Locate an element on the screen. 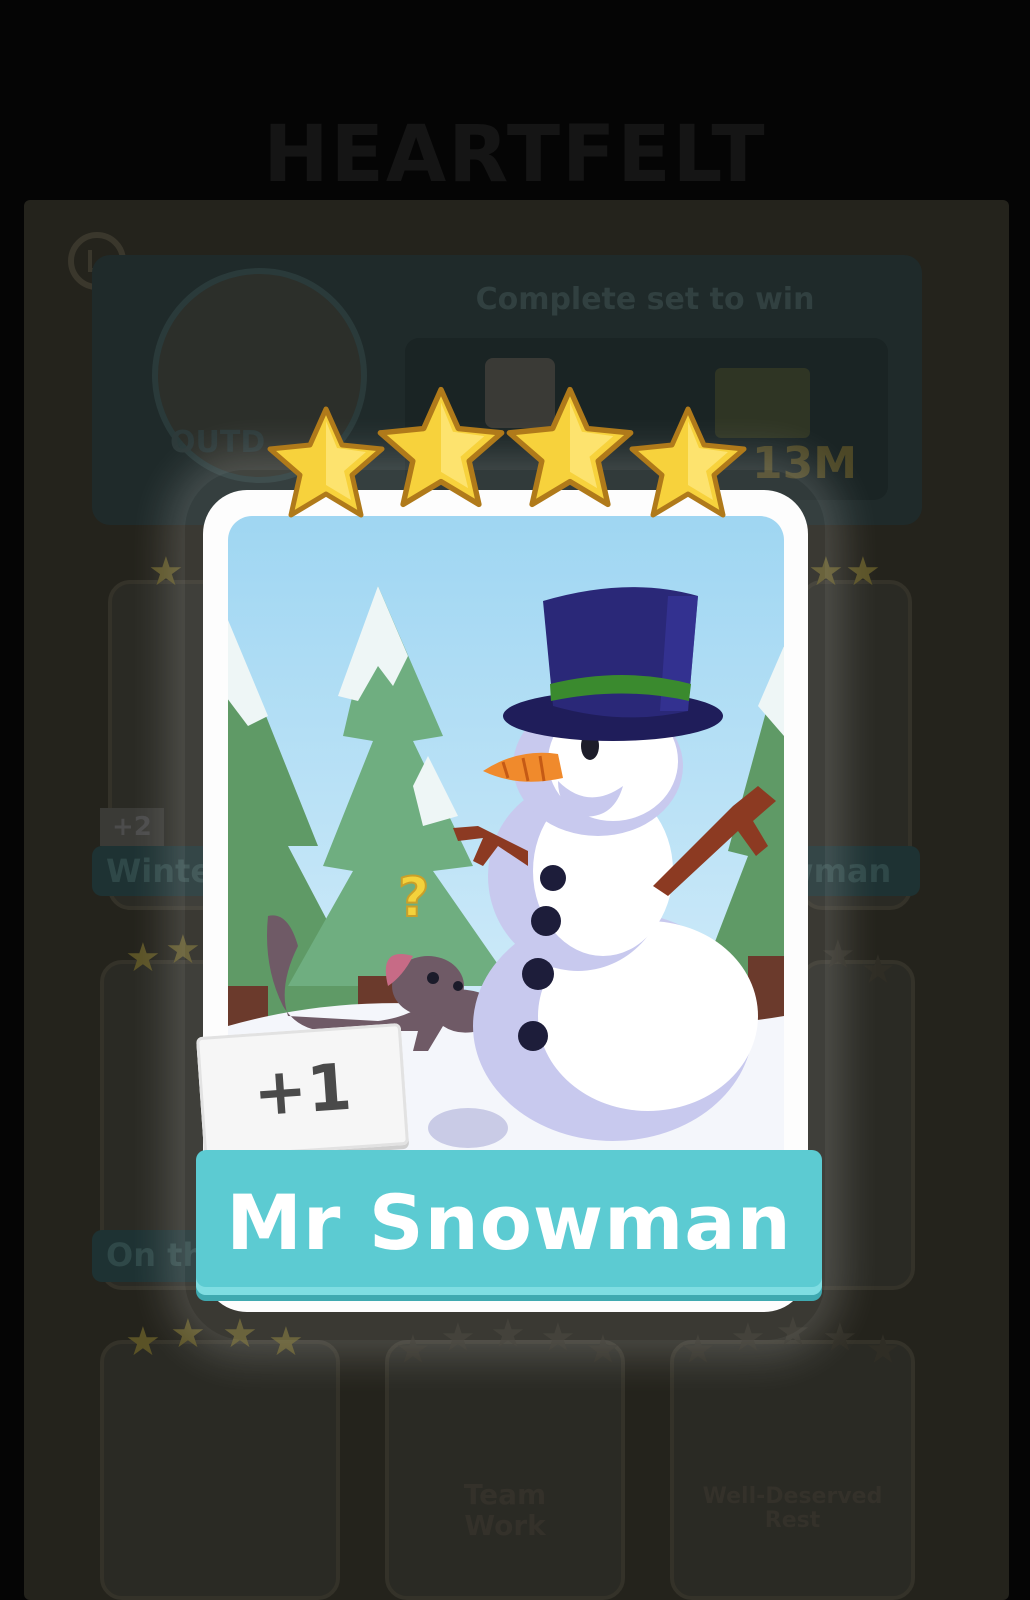  card-count-tag: +1 is located at coordinates (302, 1091).